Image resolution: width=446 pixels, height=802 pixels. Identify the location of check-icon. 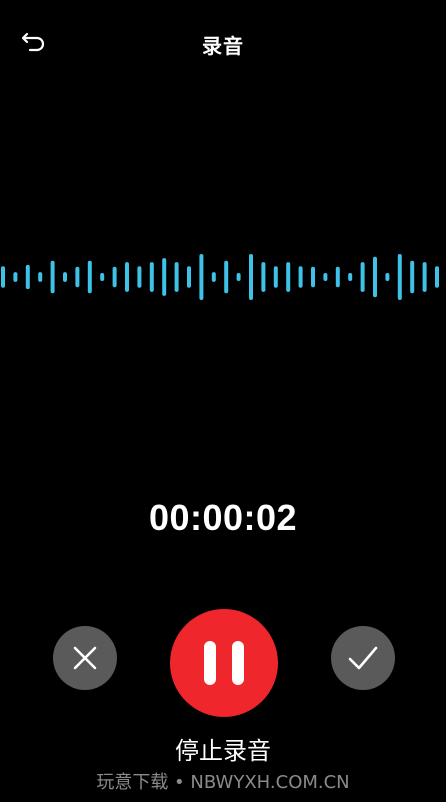
(363, 658).